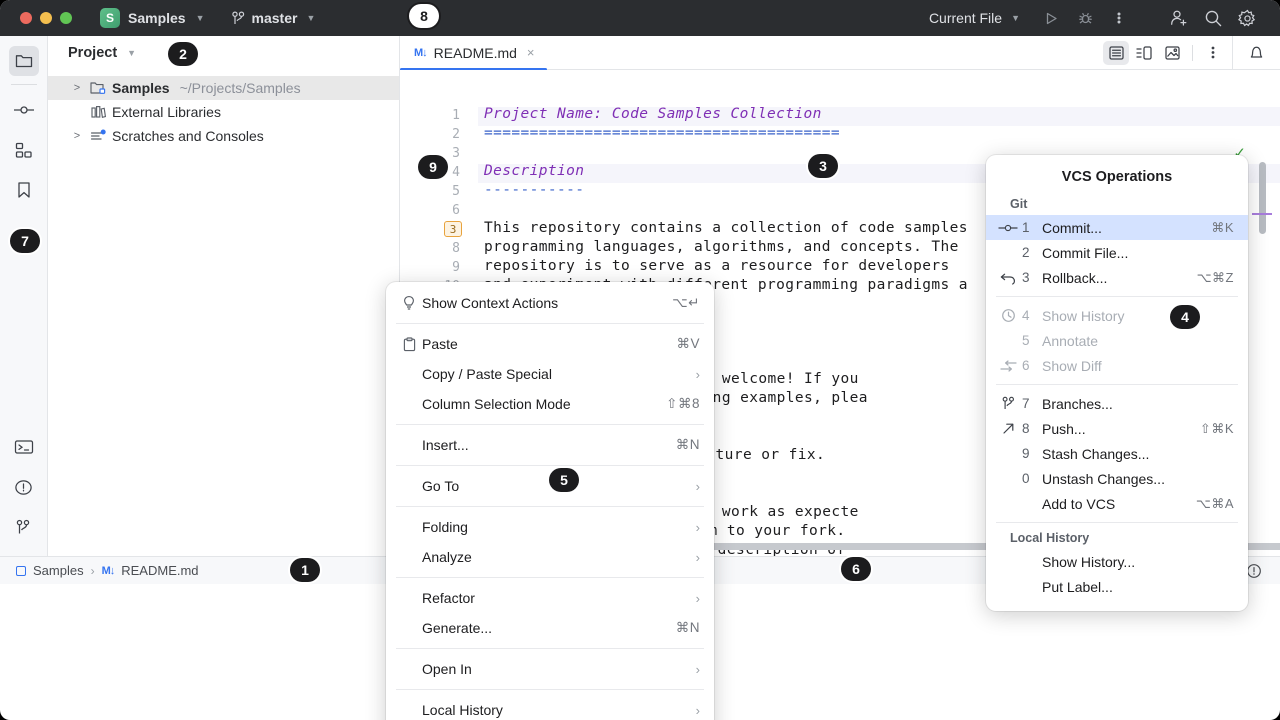 The image size is (1280, 720). I want to click on menu-item-label: Folding, so click(445, 527).